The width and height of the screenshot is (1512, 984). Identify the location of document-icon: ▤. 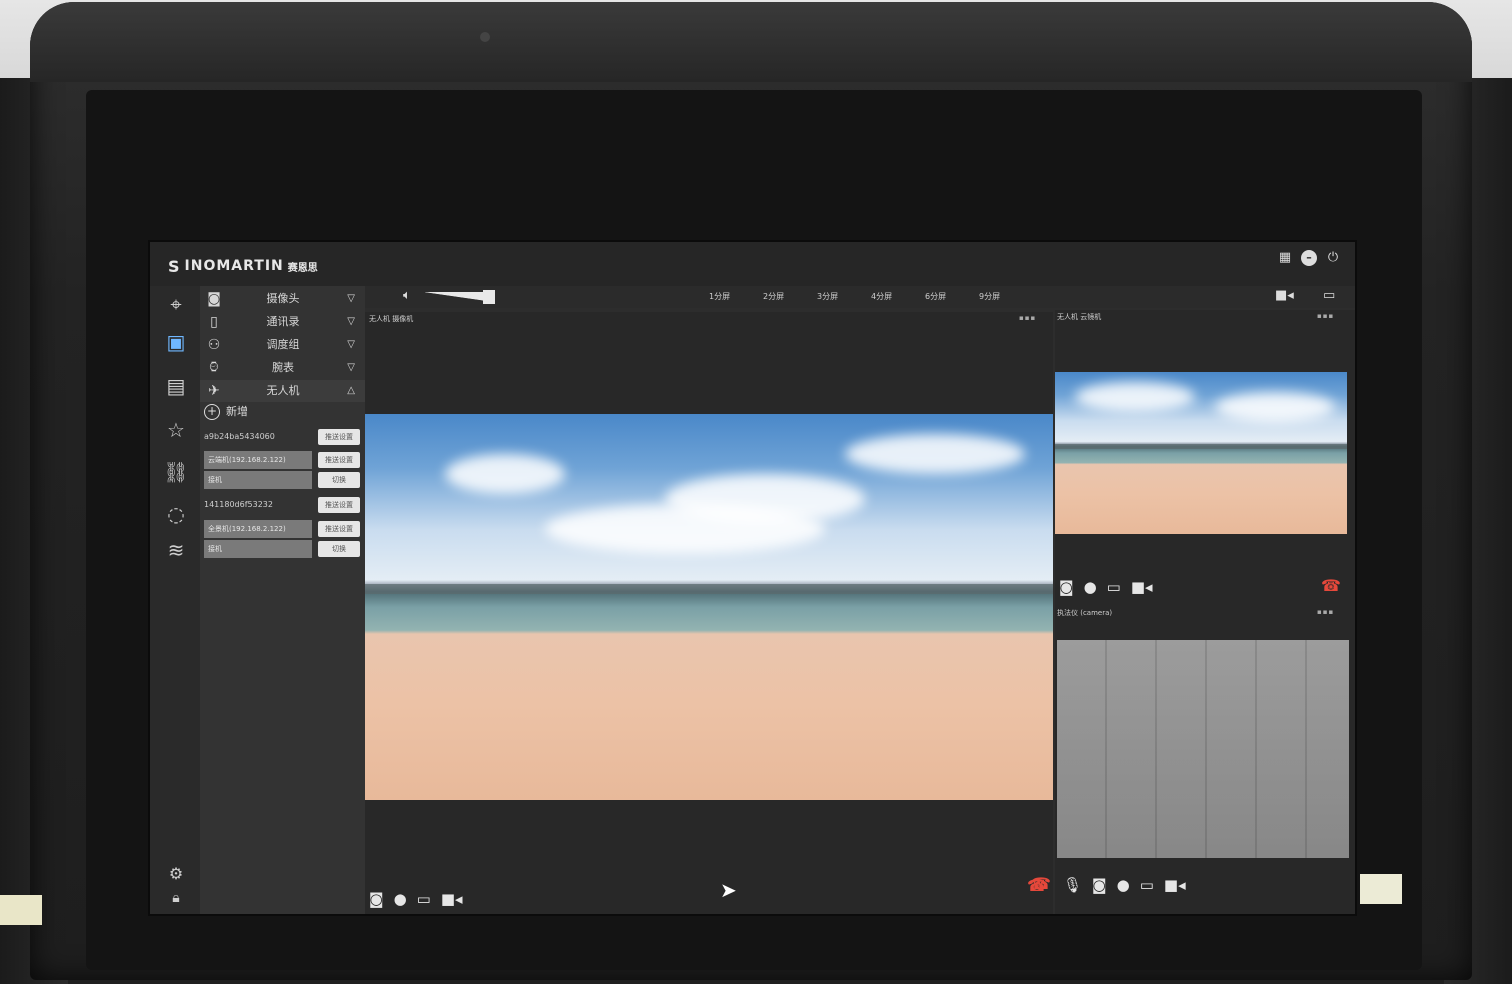
(176, 386).